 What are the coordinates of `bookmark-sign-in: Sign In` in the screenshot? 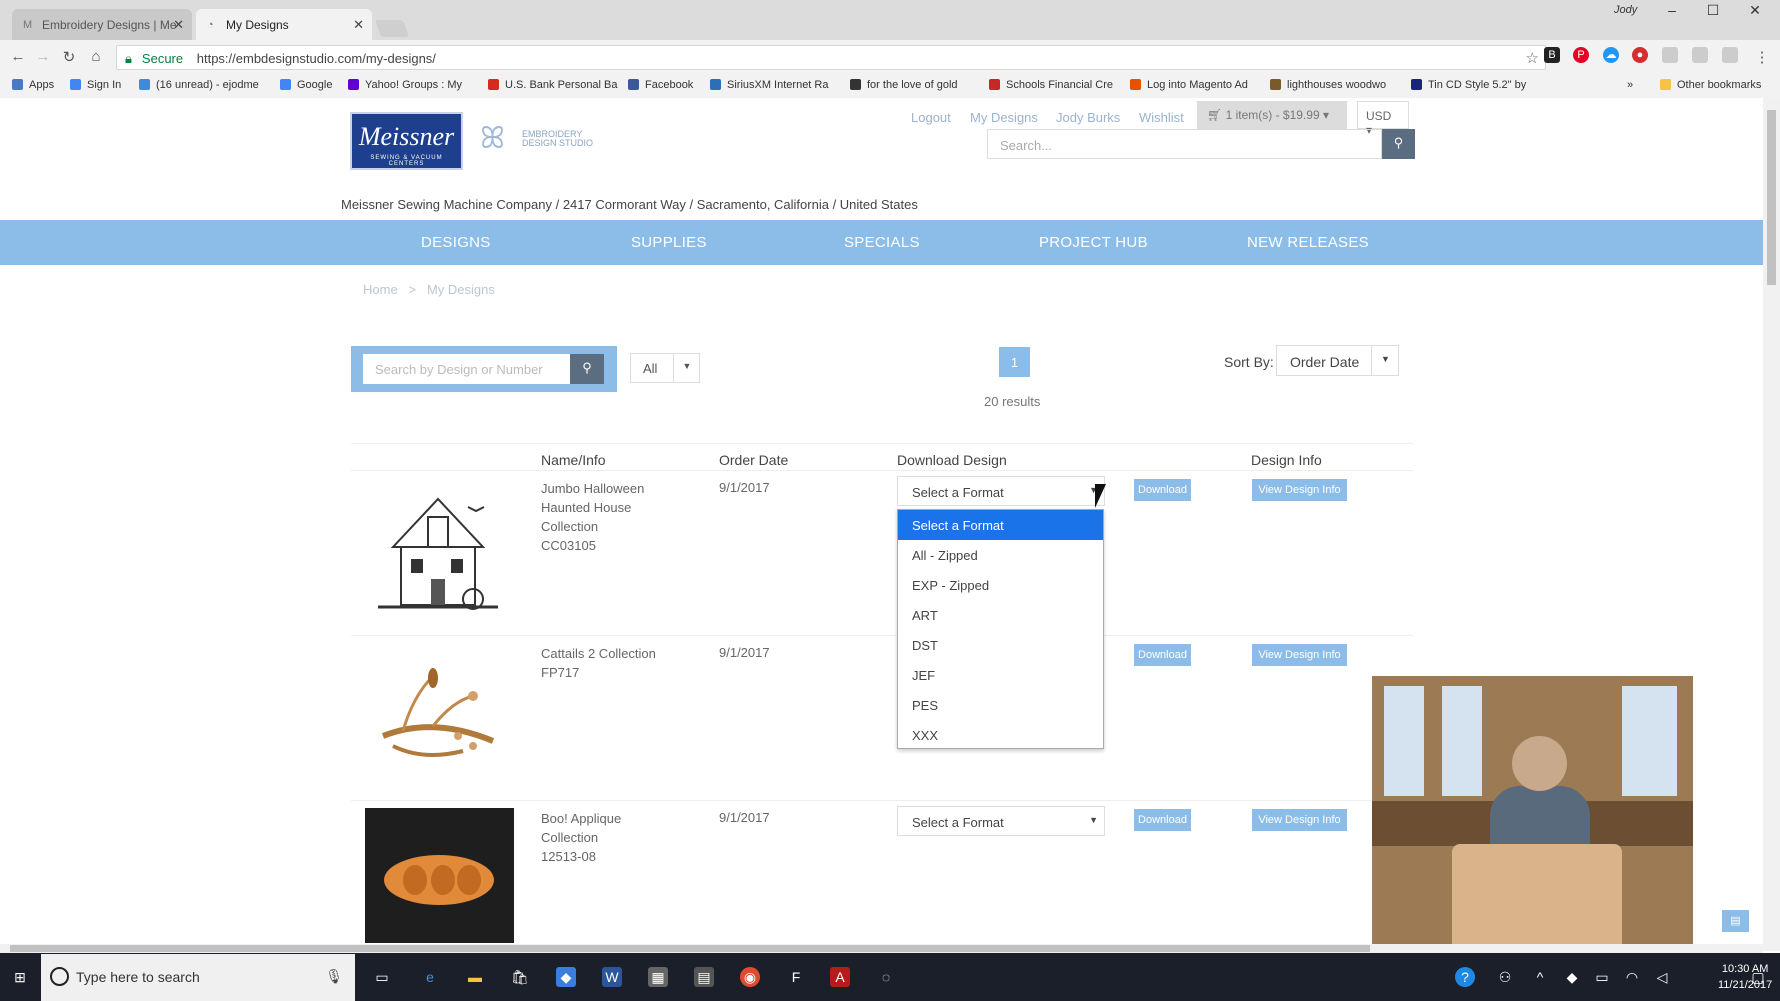 It's located at (95, 85).